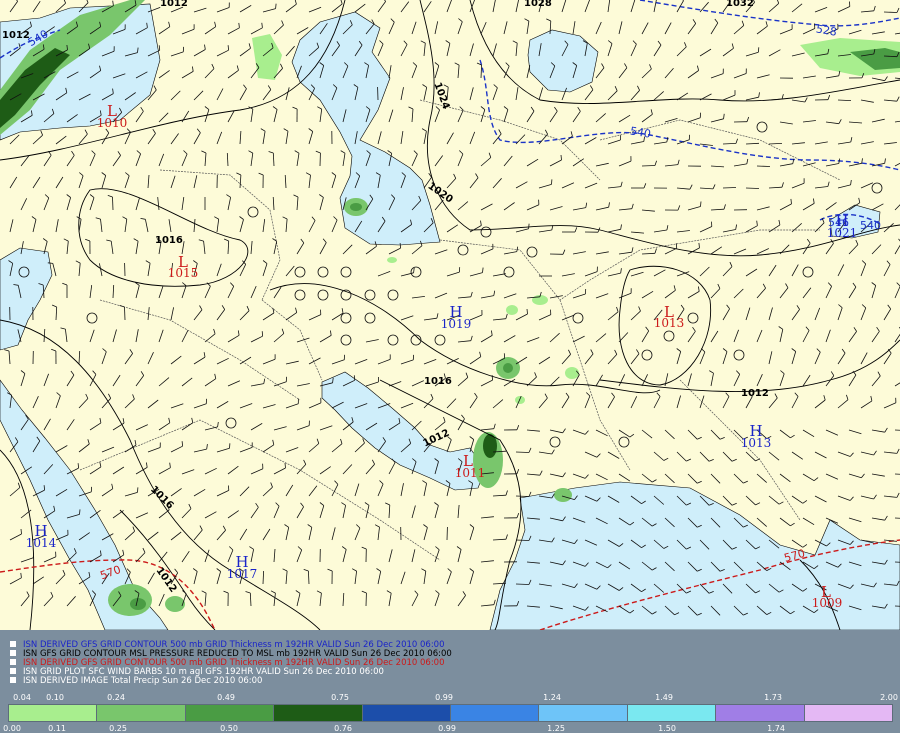 This screenshot has width=900, height=733. Describe the element at coordinates (556, 728) in the screenshot. I see `scale-label-bottom: 1.25` at that location.